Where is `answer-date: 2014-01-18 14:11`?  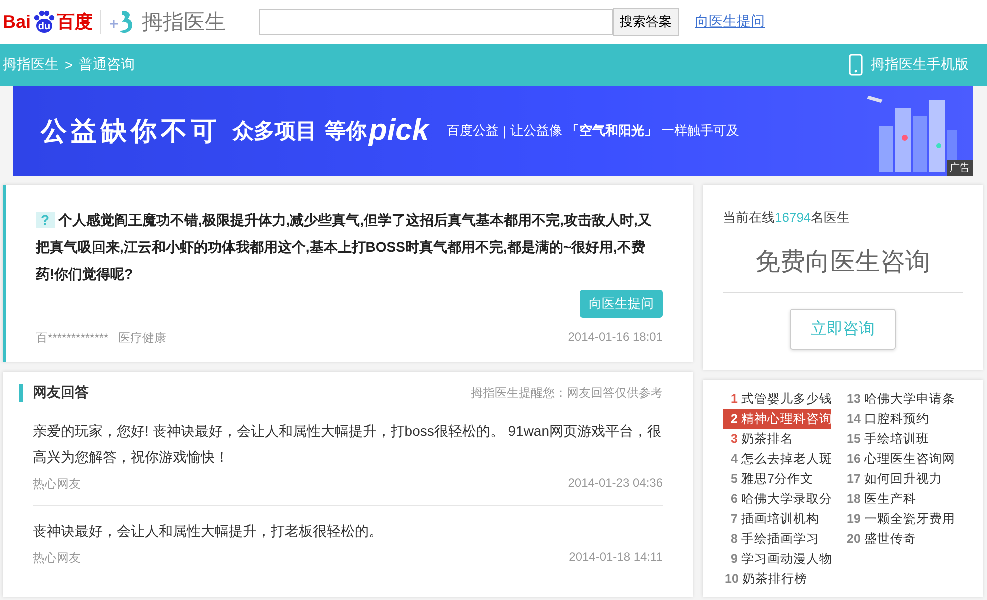
answer-date: 2014-01-18 14:11 is located at coordinates (616, 558).